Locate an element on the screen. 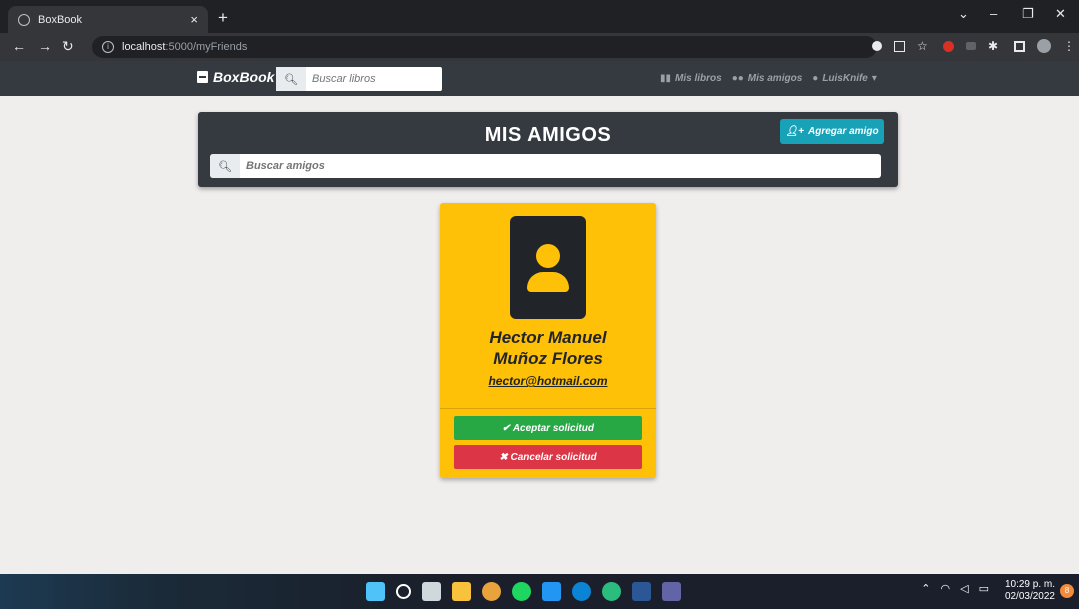 The width and height of the screenshot is (1079, 609). users-icon: ●● is located at coordinates (737, 78).